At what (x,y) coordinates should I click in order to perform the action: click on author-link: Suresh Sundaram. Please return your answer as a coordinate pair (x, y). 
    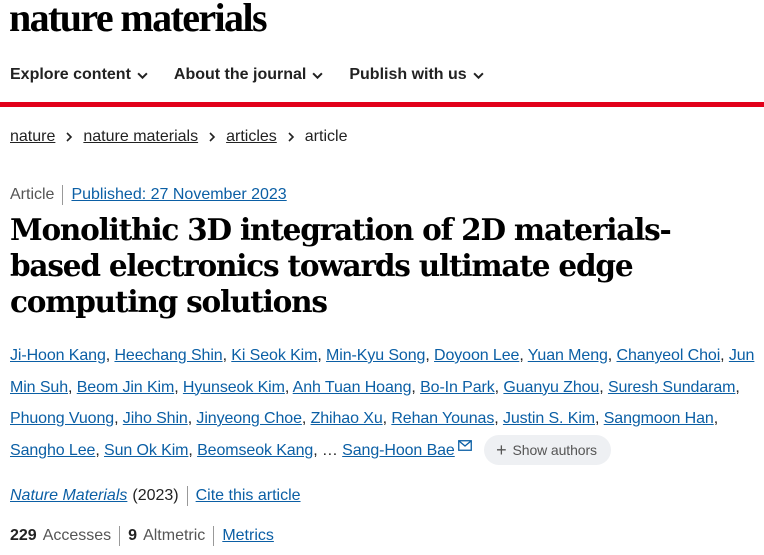
    Looking at the image, I should click on (672, 387).